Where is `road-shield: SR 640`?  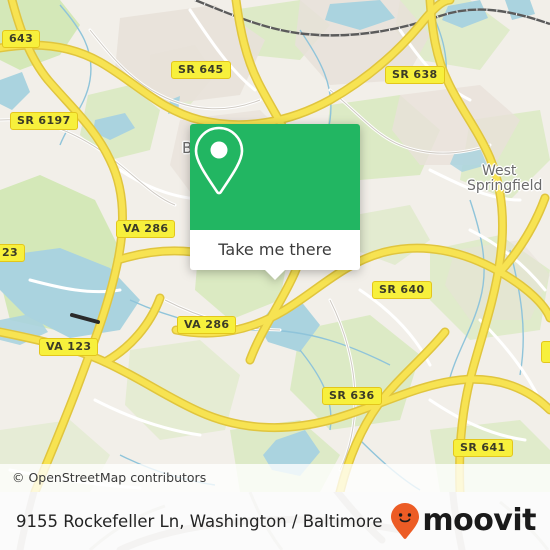 road-shield: SR 640 is located at coordinates (402, 290).